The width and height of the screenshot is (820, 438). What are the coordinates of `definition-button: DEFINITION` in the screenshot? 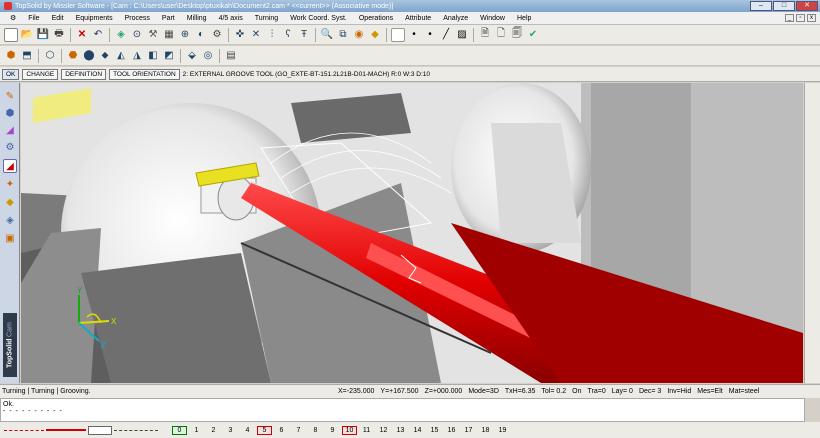 It's located at (84, 74).